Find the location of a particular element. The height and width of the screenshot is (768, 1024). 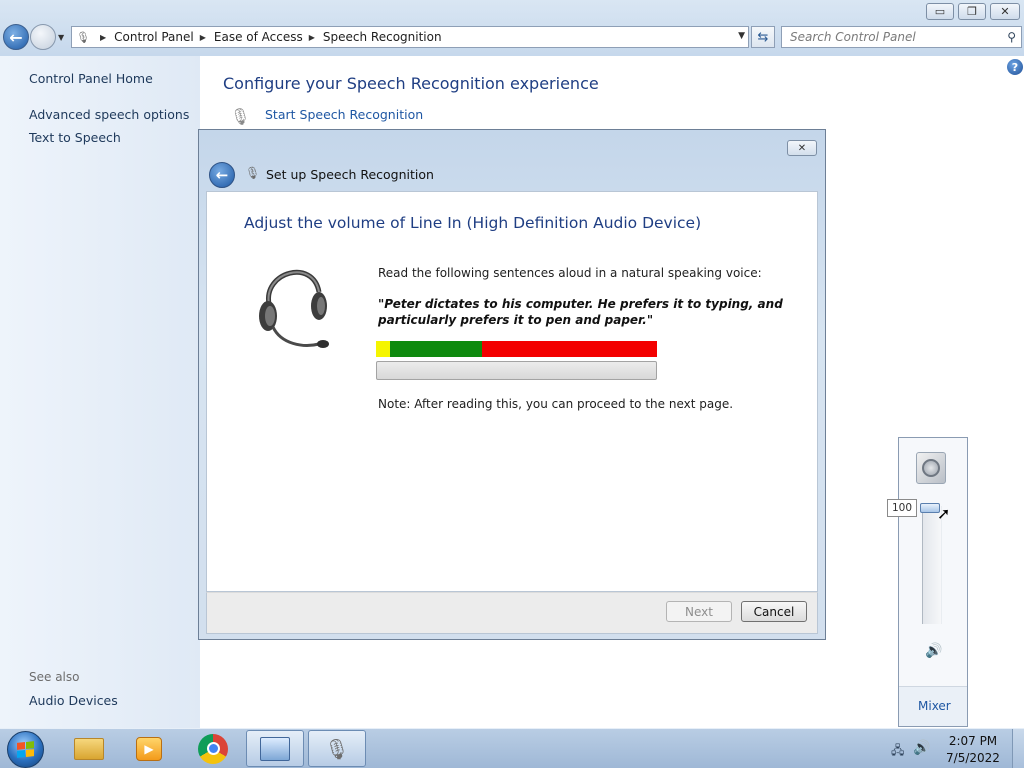

refresh-icon: ⇆ is located at coordinates (763, 37).